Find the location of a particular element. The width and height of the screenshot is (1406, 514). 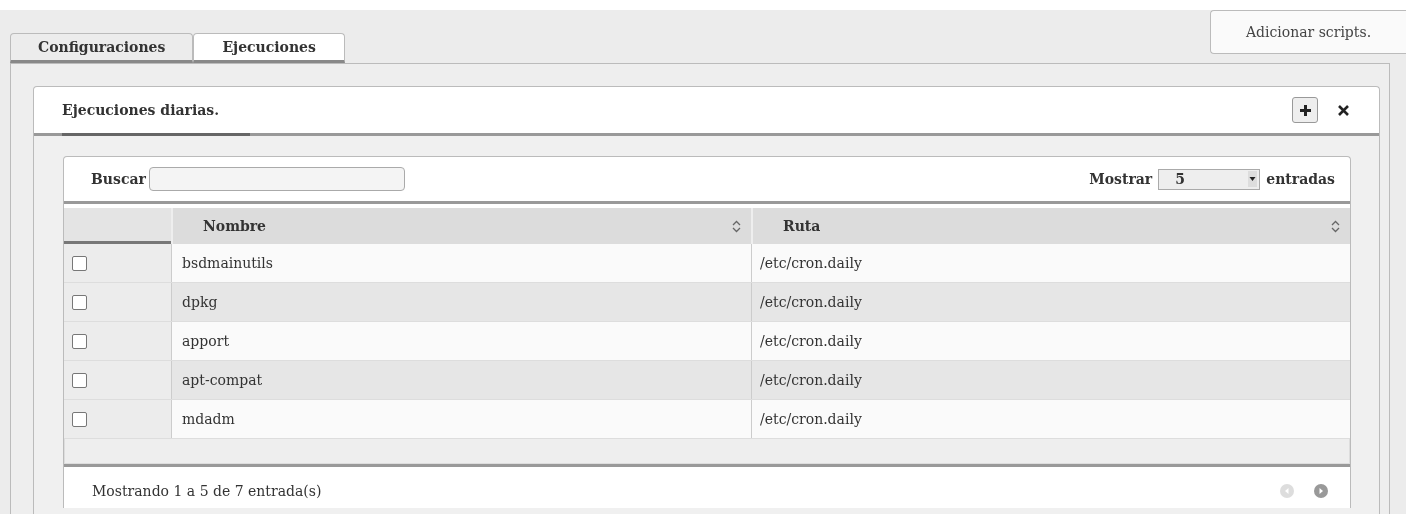

table-cell: mdadm is located at coordinates (461, 419).